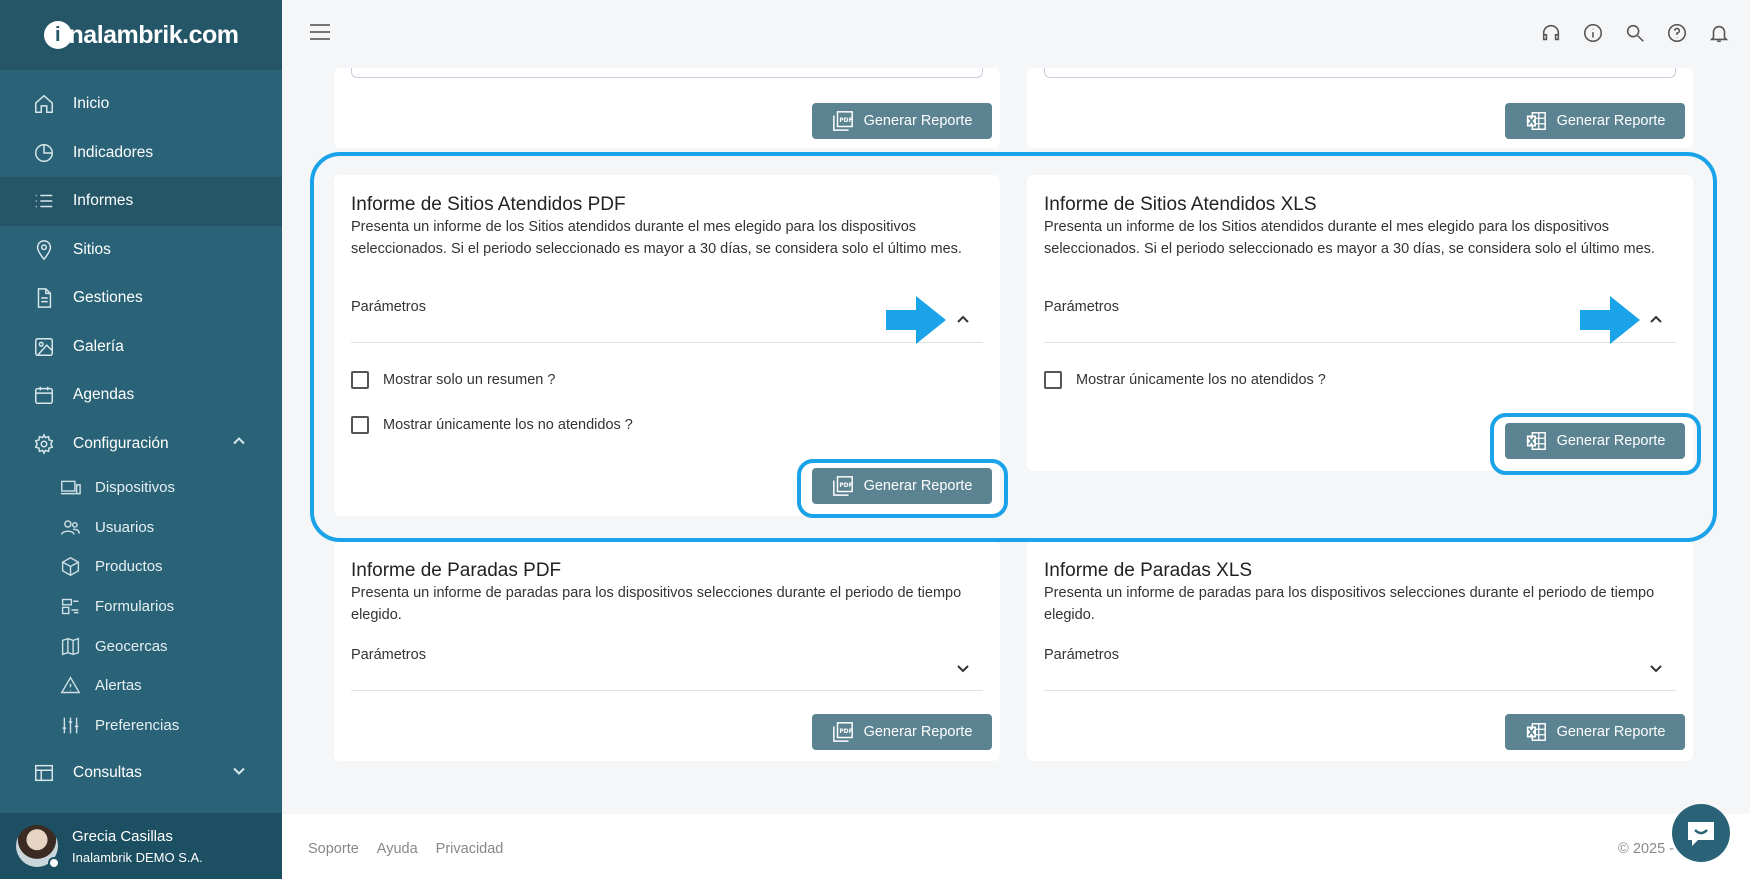 This screenshot has width=1750, height=879. What do you see at coordinates (44, 250) in the screenshot?
I see `location-pin-icon` at bounding box center [44, 250].